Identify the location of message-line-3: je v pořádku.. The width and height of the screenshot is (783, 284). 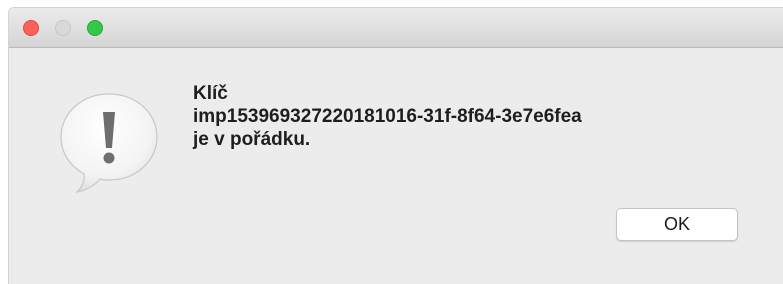
(252, 139).